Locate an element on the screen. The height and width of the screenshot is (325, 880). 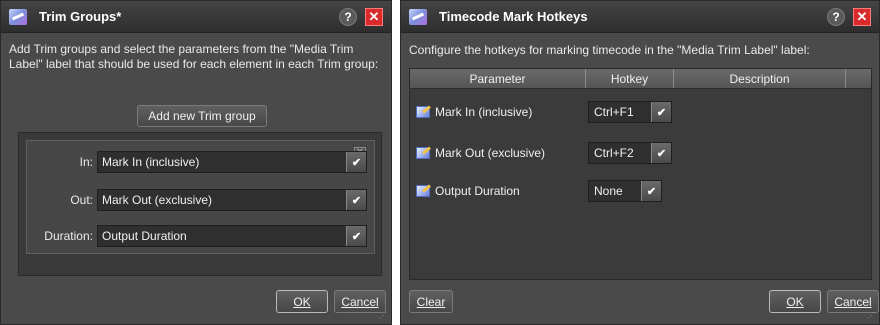
duration-field-row: Duration: Output Duration ✔ is located at coordinates (197, 236).